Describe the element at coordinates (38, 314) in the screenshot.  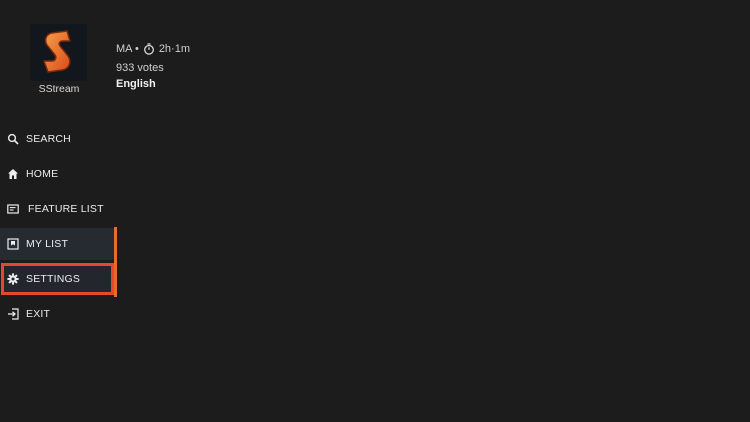
I see `menu-item-label: EXIT` at that location.